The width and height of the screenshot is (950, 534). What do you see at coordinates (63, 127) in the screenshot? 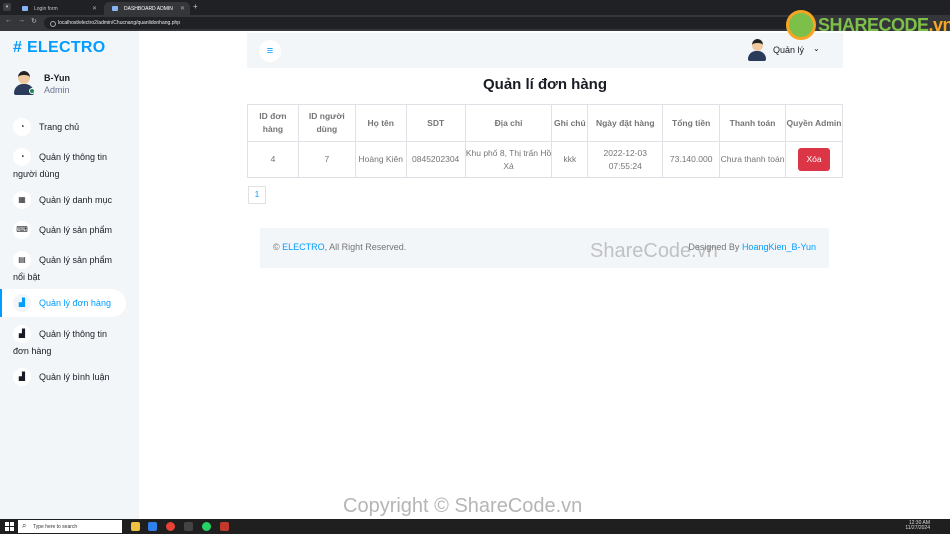
I see `sidebar-item-dashboard: ◔ Trang chủ` at bounding box center [63, 127].